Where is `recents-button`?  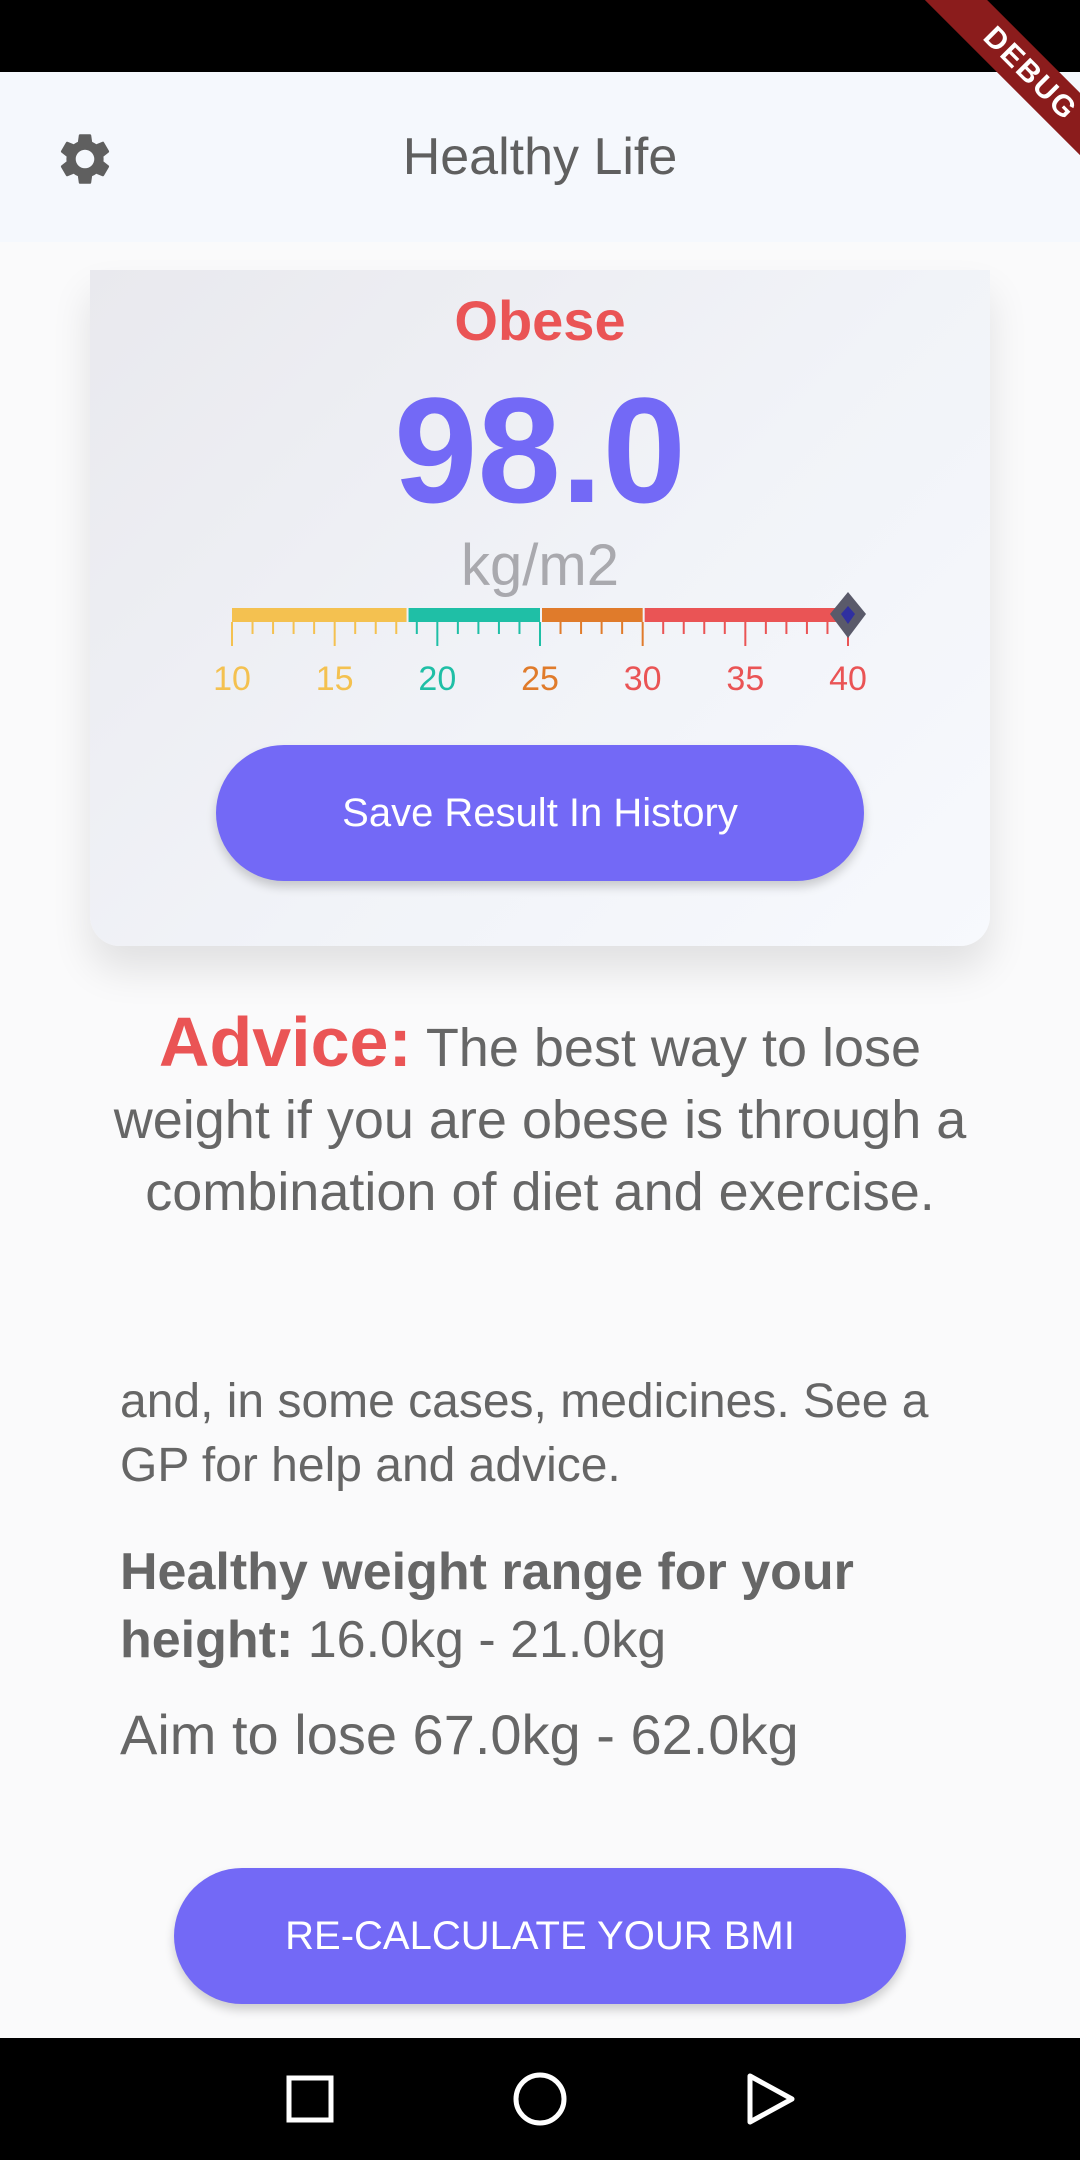
recents-button is located at coordinates (310, 2099).